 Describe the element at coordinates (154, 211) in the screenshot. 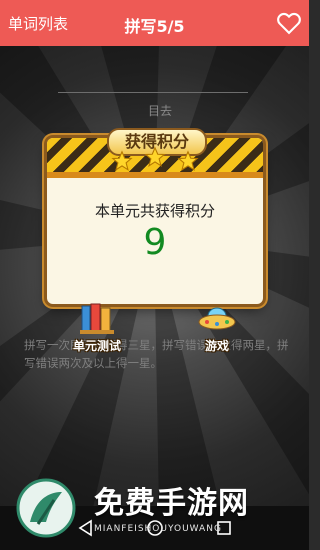

I see `score-message: 本单元共获得积分` at that location.